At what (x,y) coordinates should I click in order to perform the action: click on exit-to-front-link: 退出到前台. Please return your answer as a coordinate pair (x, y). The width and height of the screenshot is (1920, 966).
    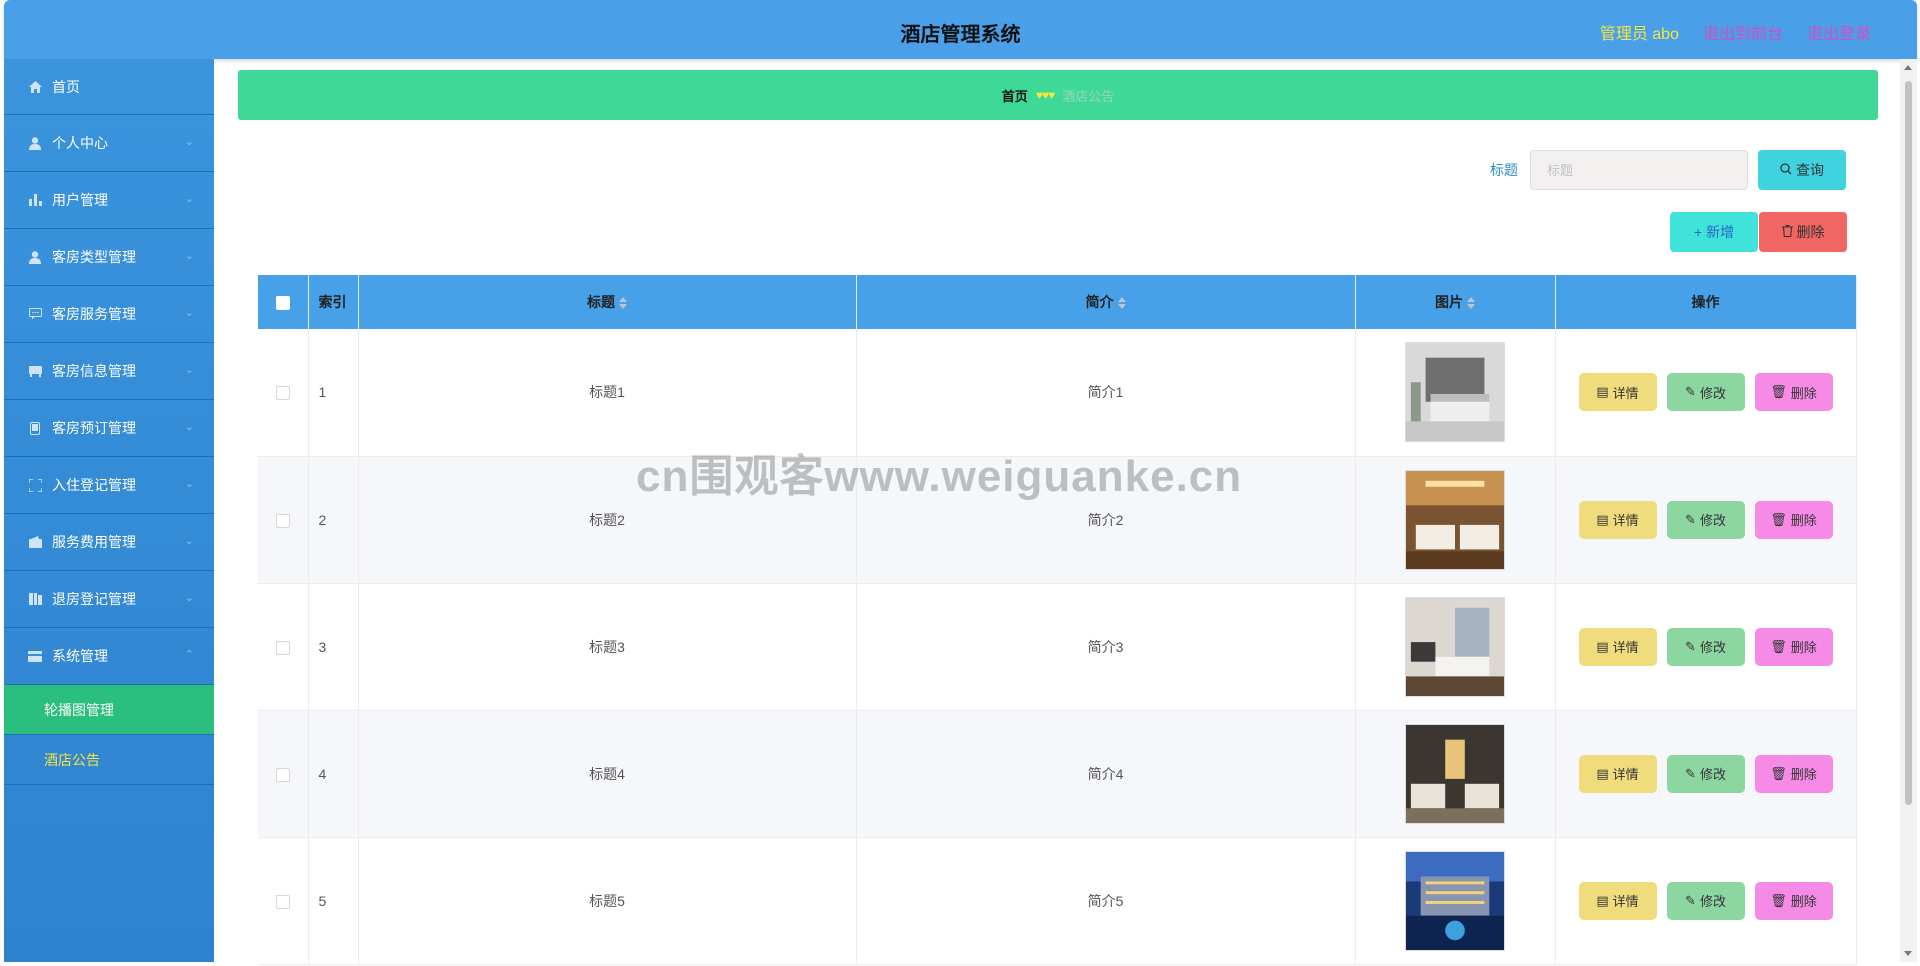
    Looking at the image, I should click on (1743, 32).